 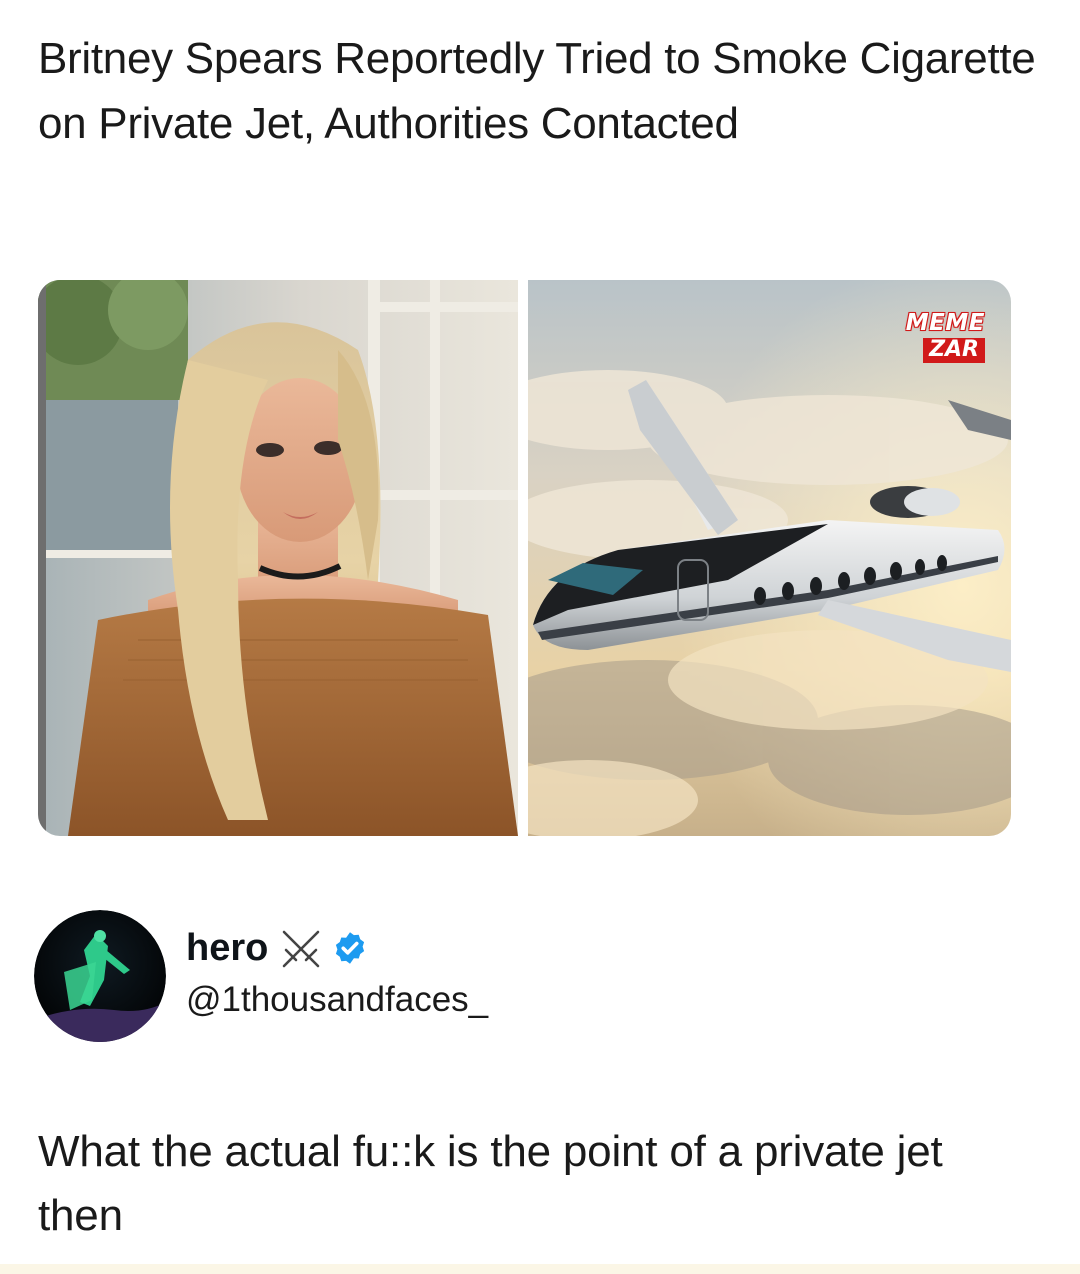 I want to click on crossed-swords-icon, so click(x=301, y=948).